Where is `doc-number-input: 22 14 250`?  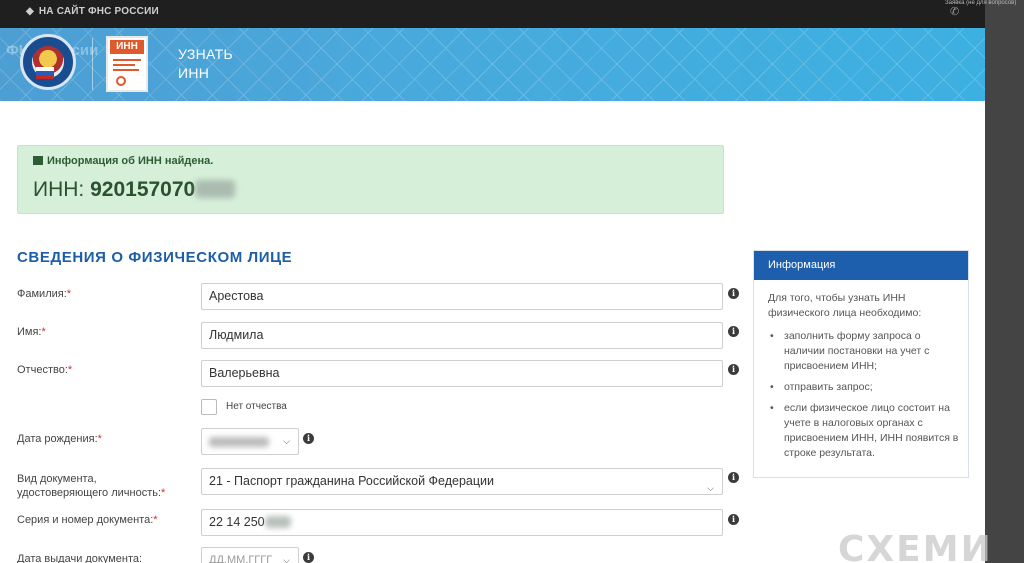 doc-number-input: 22 14 250 is located at coordinates (462, 522).